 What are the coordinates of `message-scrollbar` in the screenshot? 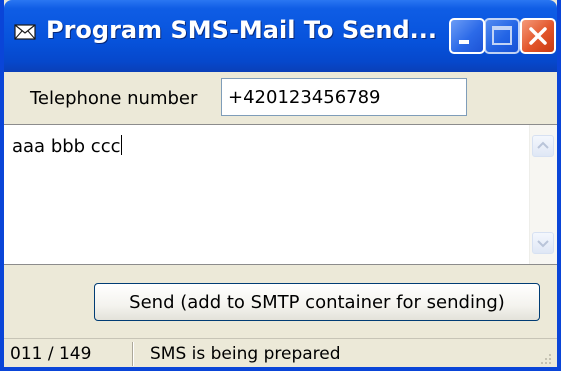 It's located at (543, 194).